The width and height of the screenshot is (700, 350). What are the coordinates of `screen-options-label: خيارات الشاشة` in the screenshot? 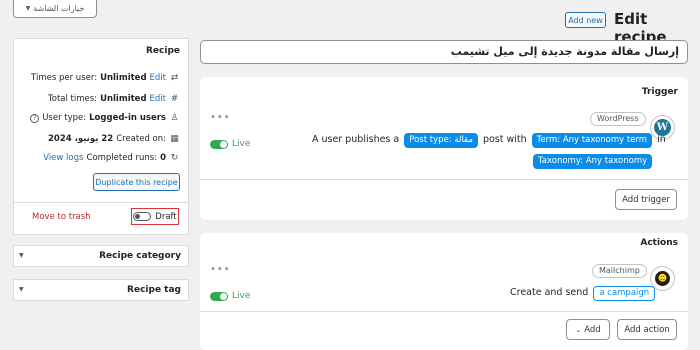 It's located at (59, 8).